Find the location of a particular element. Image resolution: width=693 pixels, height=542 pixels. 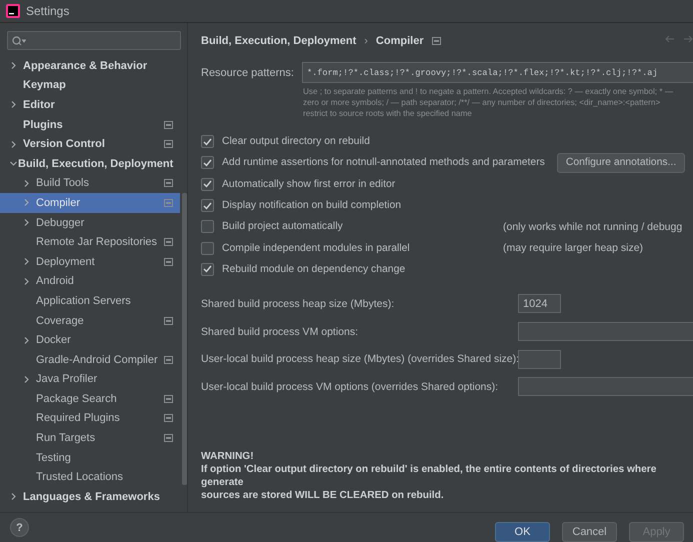

resource-patterns-field: *.form;!?*.class;!?*.groovy;!?*.scala;!?*.flex;!?*.kt;!?*.clj;!?*.aj is located at coordinates (497, 72).